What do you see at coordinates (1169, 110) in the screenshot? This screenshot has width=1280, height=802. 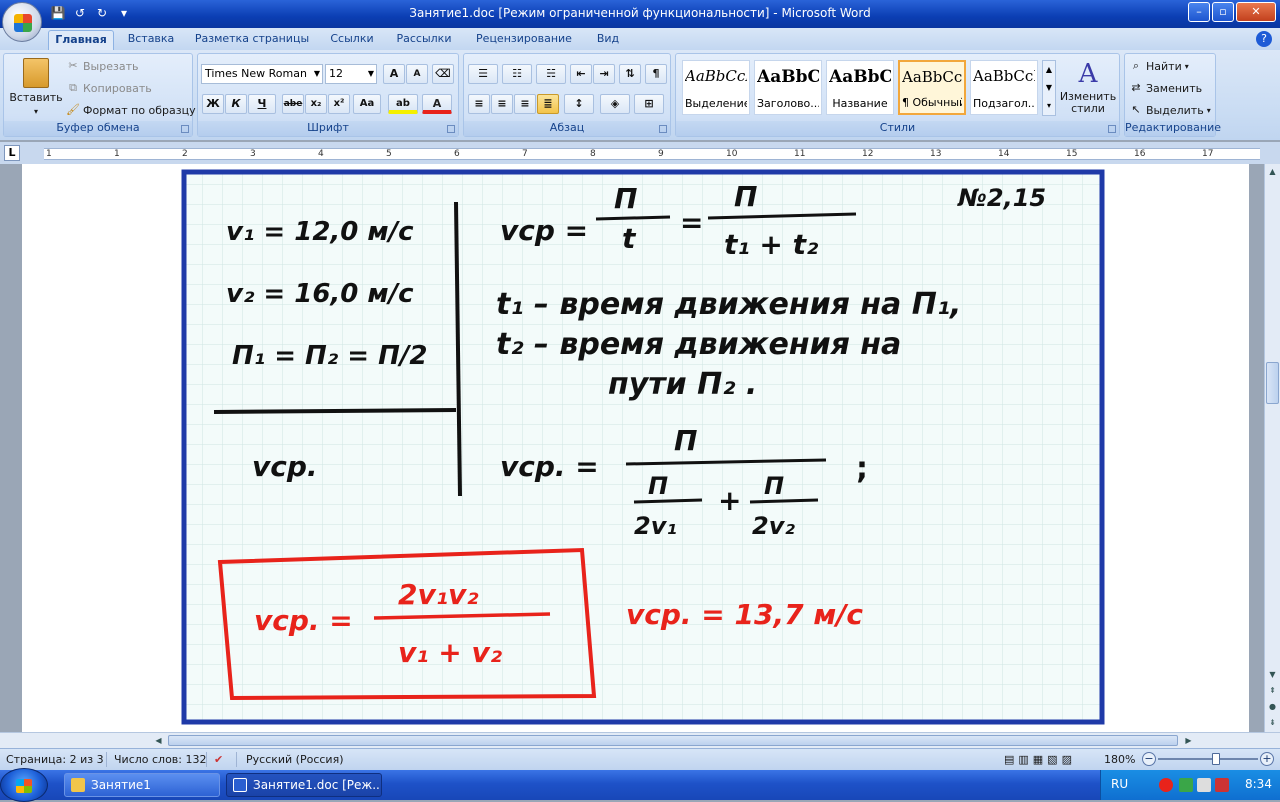 I see `select-button: ↖ Выделить ▾` at bounding box center [1169, 110].